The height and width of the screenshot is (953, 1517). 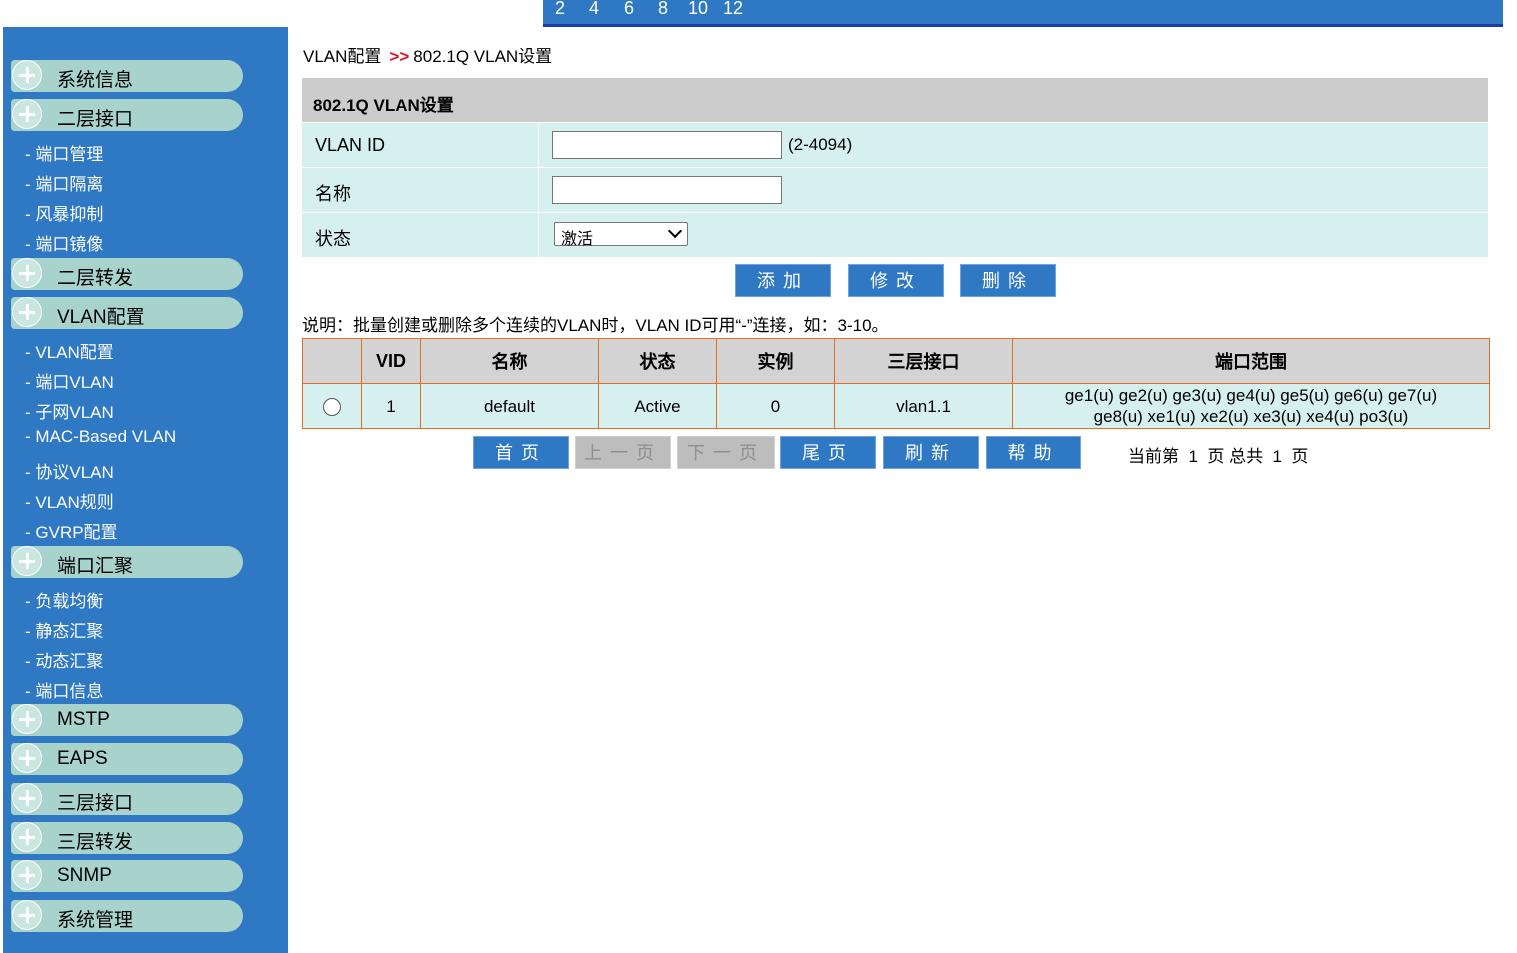 What do you see at coordinates (342, 56) in the screenshot?
I see `breadcrumb-parent: VLAN配置` at bounding box center [342, 56].